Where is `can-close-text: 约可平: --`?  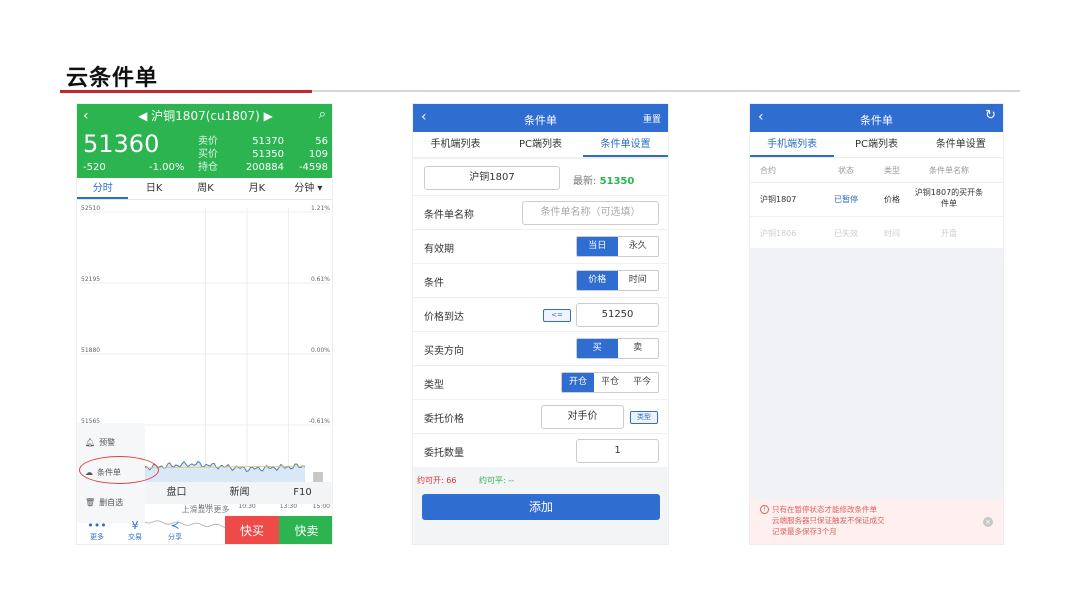 can-close-text: 约可平: -- is located at coordinates (497, 480).